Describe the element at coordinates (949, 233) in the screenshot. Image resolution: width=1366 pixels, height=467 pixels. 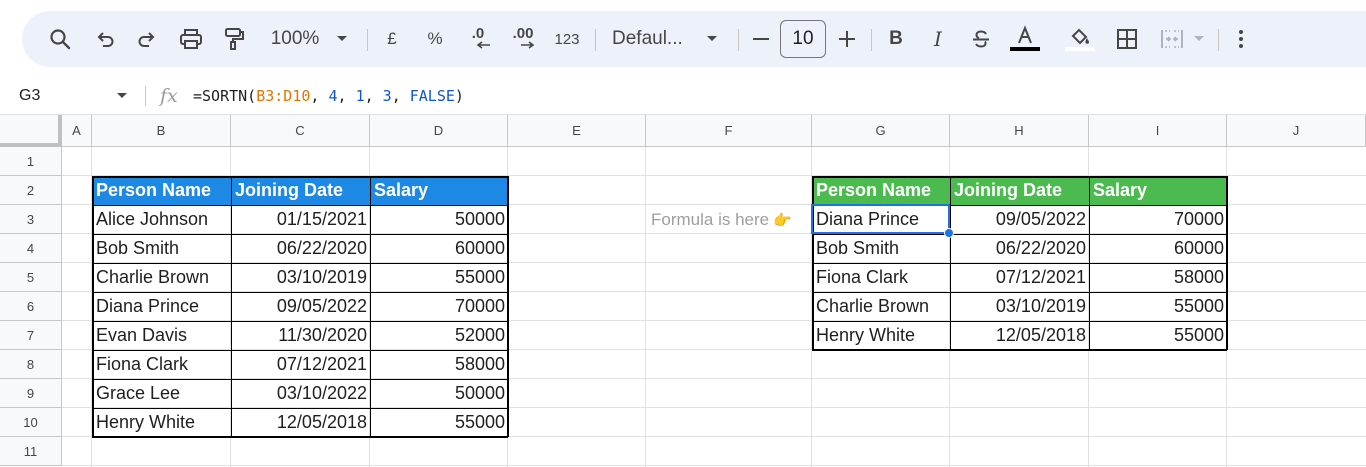
I see `fill-handle` at that location.